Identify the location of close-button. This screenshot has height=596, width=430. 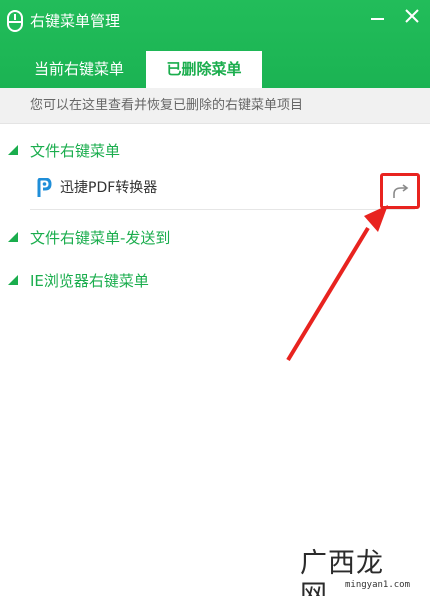
(412, 16).